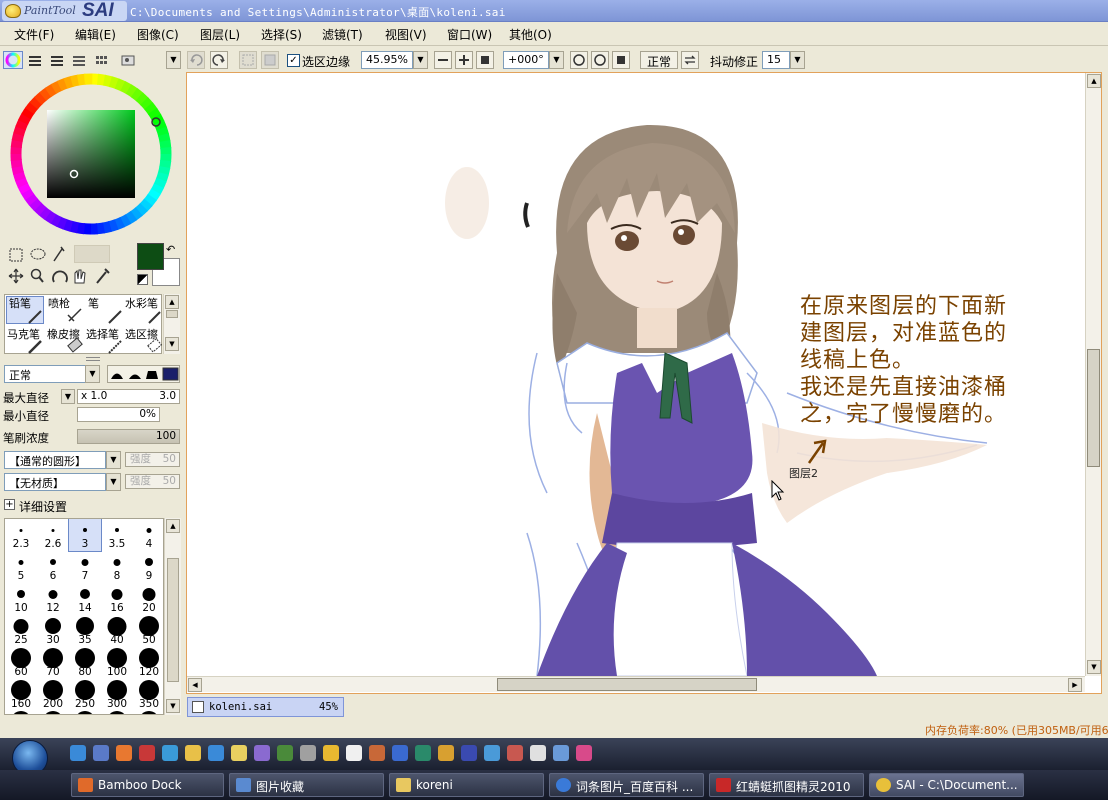 This screenshot has height=800, width=1108. I want to click on stabilizer-dropdown: ▼, so click(797, 60).